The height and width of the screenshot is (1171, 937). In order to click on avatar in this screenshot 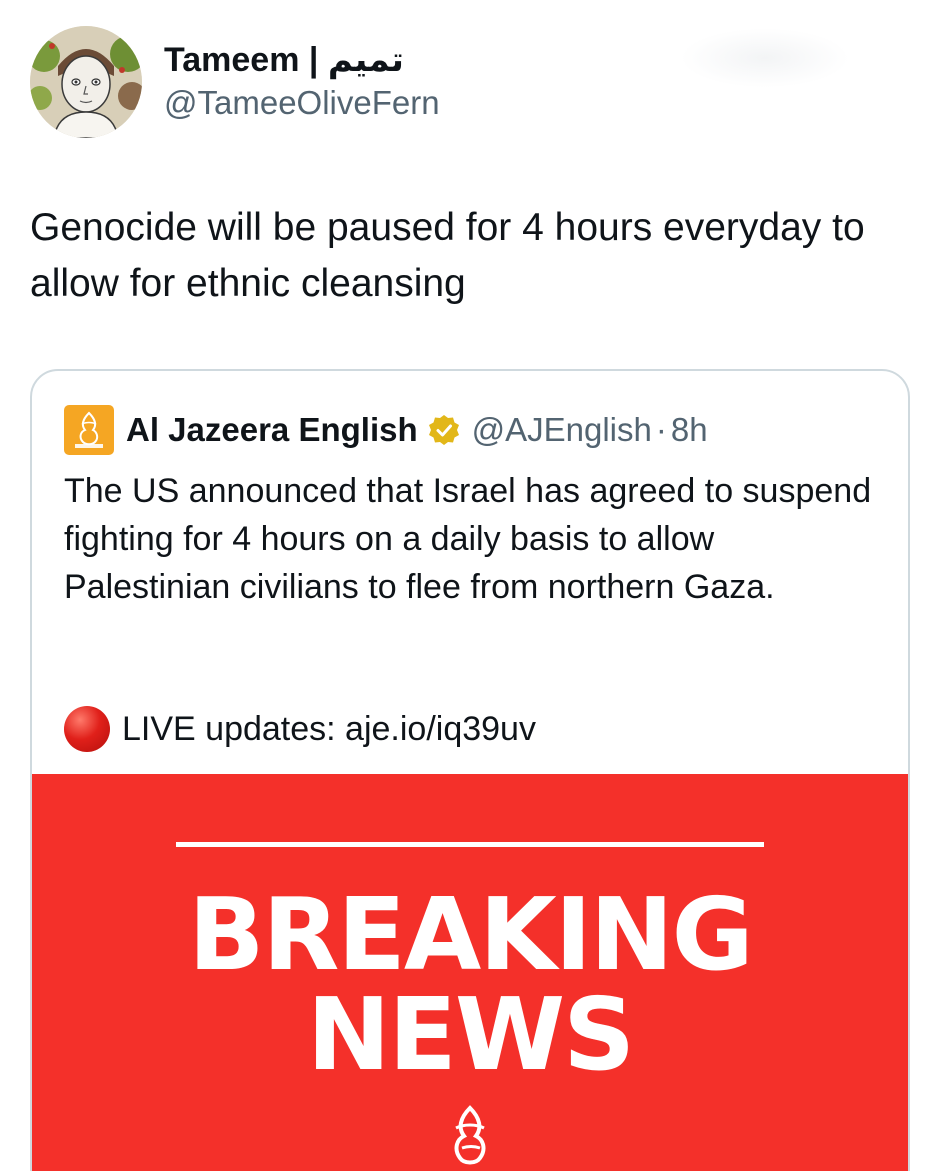, I will do `click(86, 82)`.